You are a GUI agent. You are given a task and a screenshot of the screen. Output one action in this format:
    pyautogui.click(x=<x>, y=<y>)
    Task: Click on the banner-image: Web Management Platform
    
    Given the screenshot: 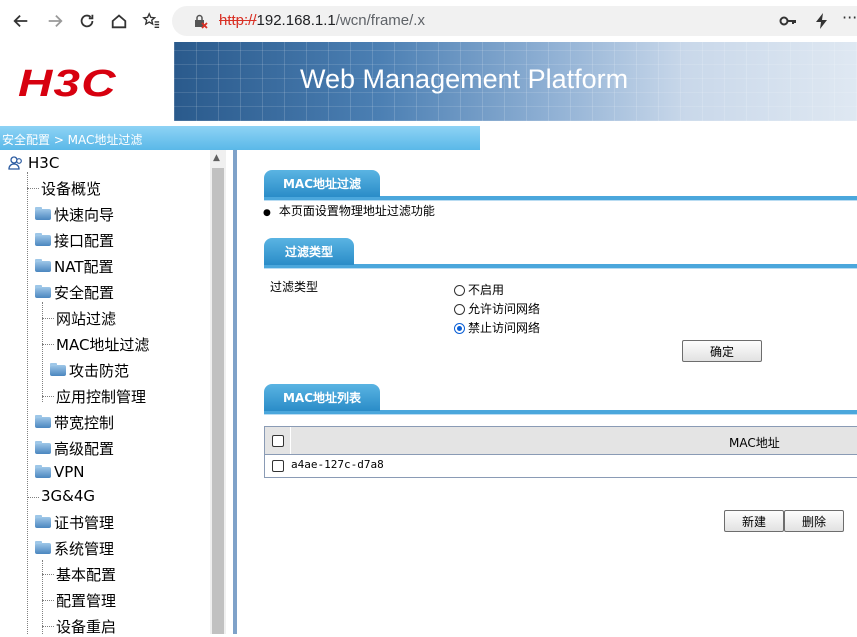 What is the action you would take?
    pyautogui.click(x=515, y=81)
    